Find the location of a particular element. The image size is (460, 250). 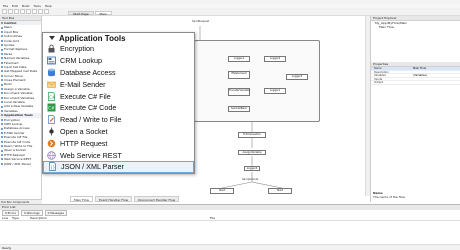

envelope-icon is located at coordinates (51, 84).